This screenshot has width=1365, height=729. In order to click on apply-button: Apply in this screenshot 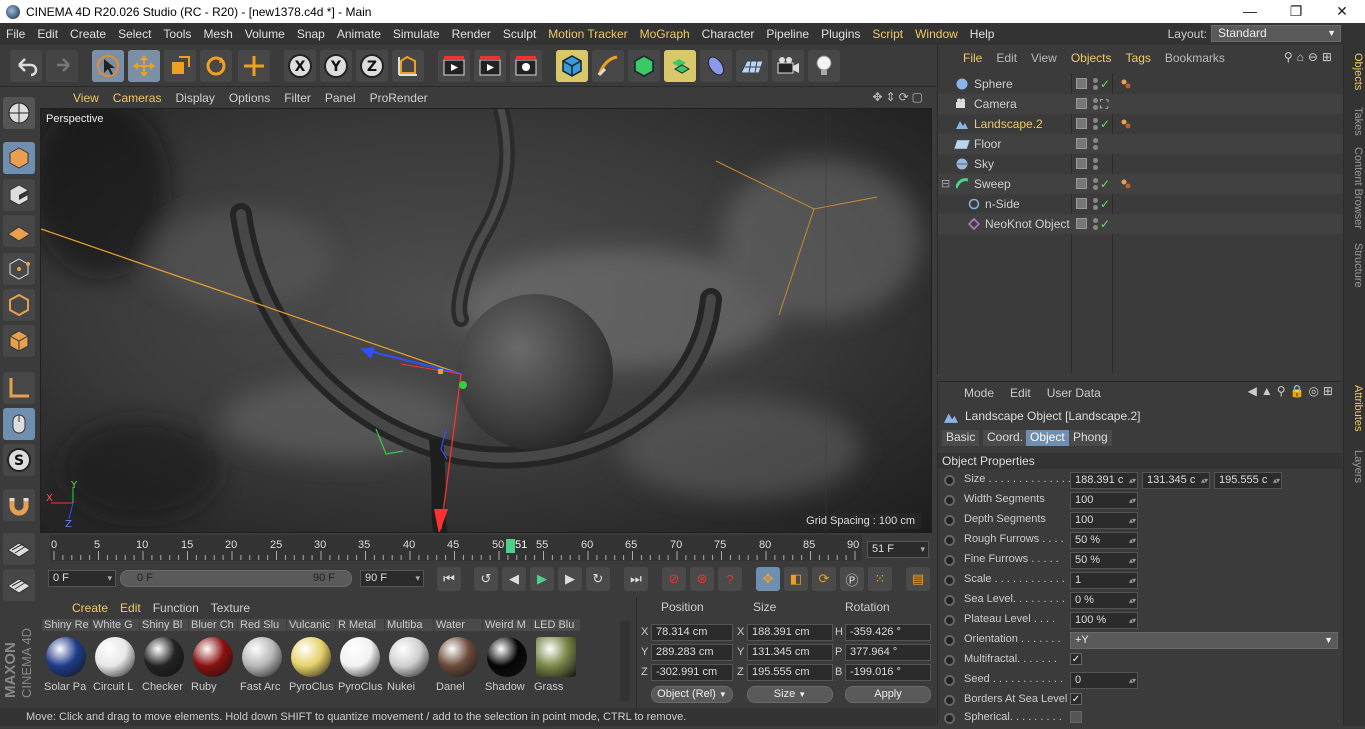, I will do `click(888, 694)`.